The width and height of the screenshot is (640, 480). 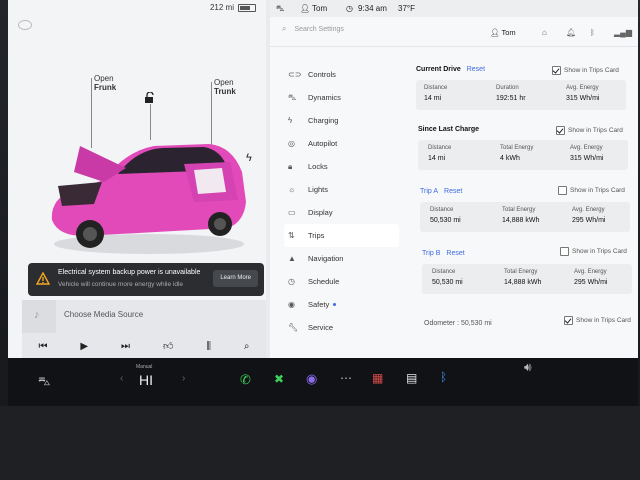 What do you see at coordinates (84, 346) in the screenshot?
I see `play-icon: ▶` at bounding box center [84, 346].